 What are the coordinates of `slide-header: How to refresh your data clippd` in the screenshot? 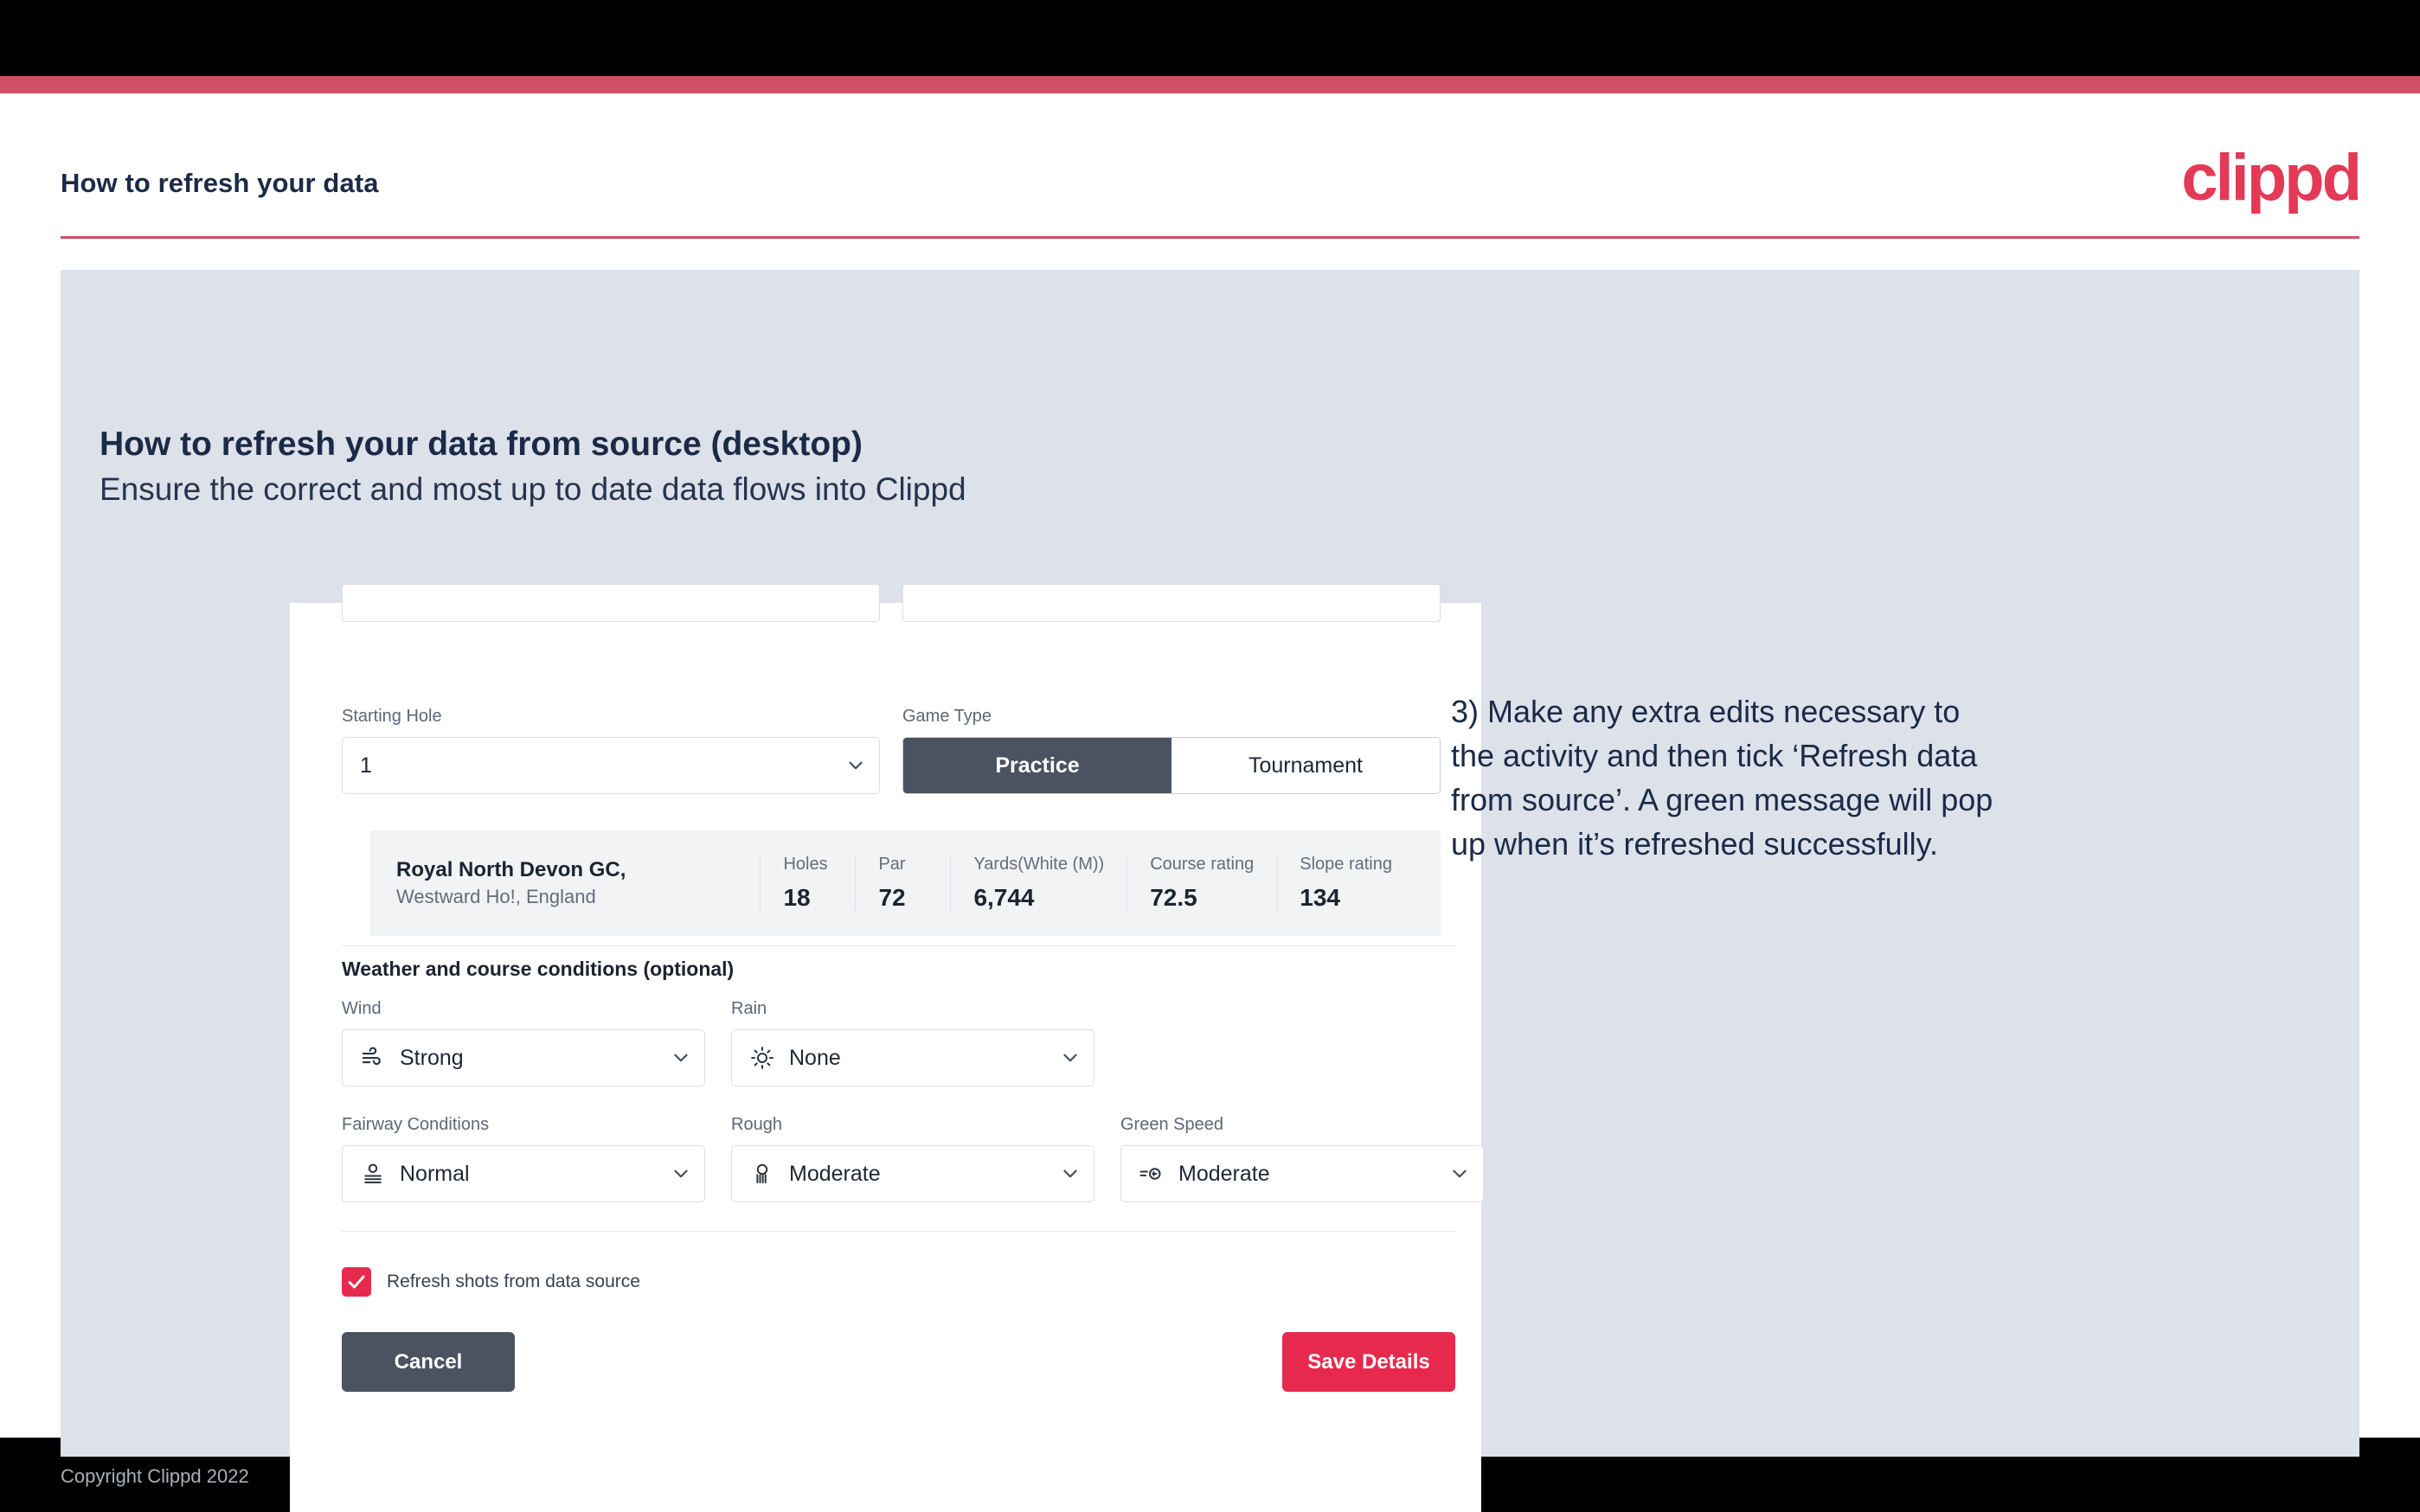 It's located at (1211, 184).